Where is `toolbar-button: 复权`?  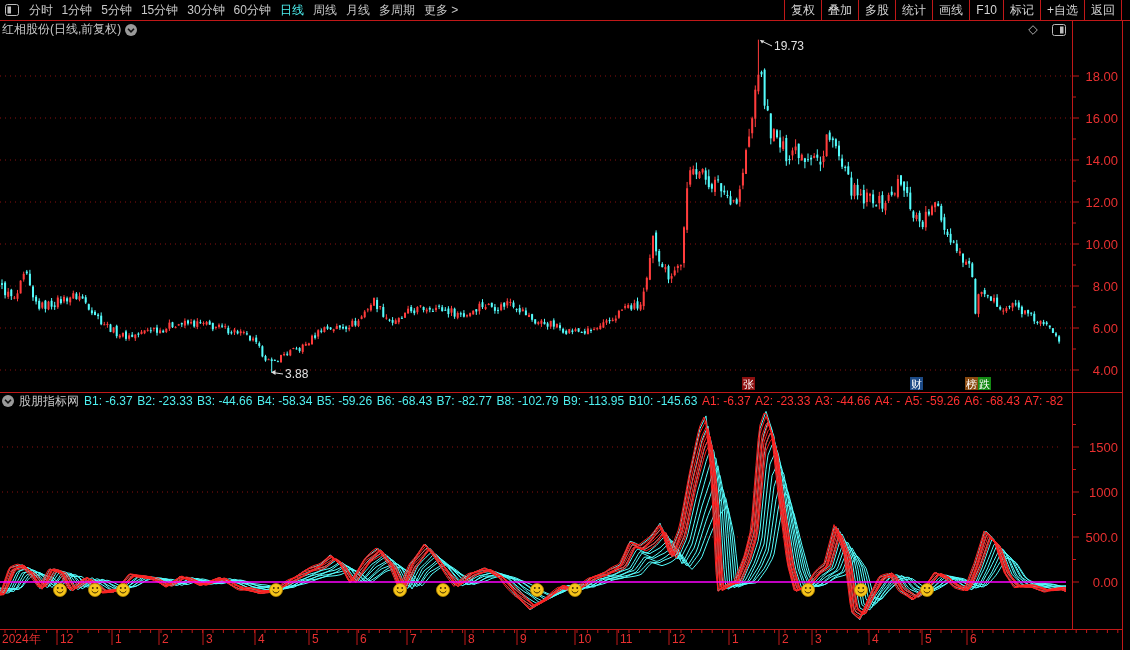 toolbar-button: 复权 is located at coordinates (803, 10).